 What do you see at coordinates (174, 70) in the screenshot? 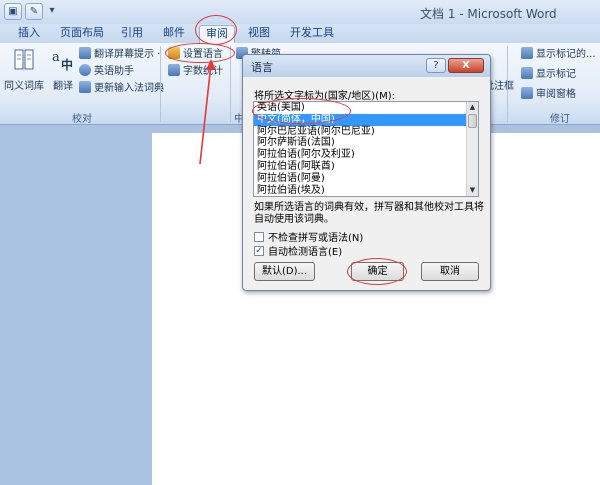
I see `word-count-icon` at bounding box center [174, 70].